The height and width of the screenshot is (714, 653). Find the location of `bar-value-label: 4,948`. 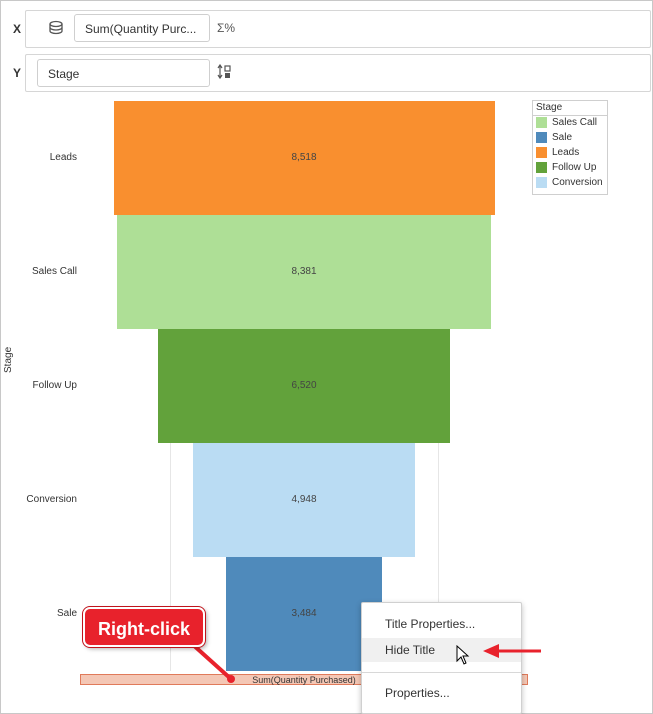

bar-value-label: 4,948 is located at coordinates (304, 499).